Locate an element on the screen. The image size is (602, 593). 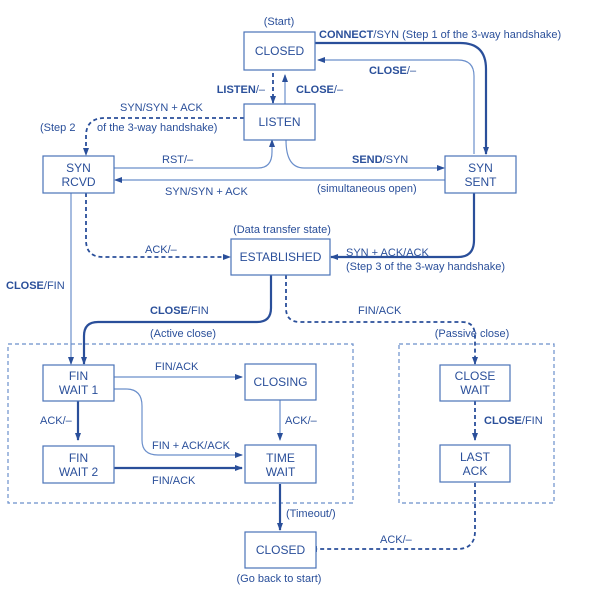
annotation-active-close: (Active close) is located at coordinates (183, 334).